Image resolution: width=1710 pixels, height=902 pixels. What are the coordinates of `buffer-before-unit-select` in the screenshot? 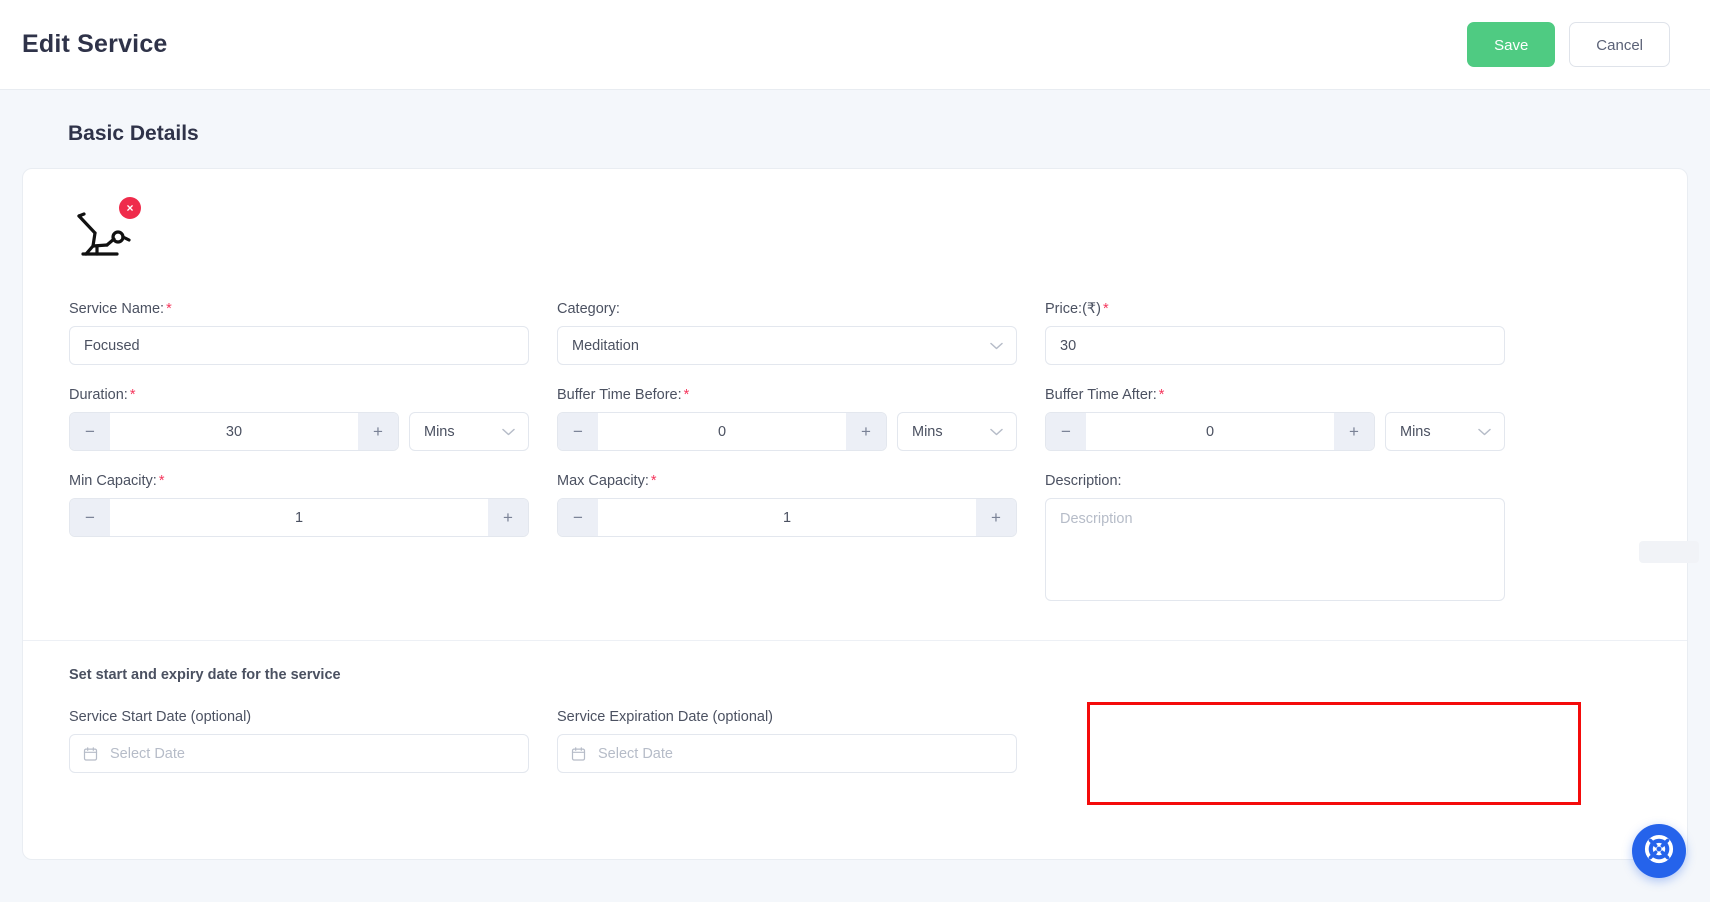 It's located at (957, 431).